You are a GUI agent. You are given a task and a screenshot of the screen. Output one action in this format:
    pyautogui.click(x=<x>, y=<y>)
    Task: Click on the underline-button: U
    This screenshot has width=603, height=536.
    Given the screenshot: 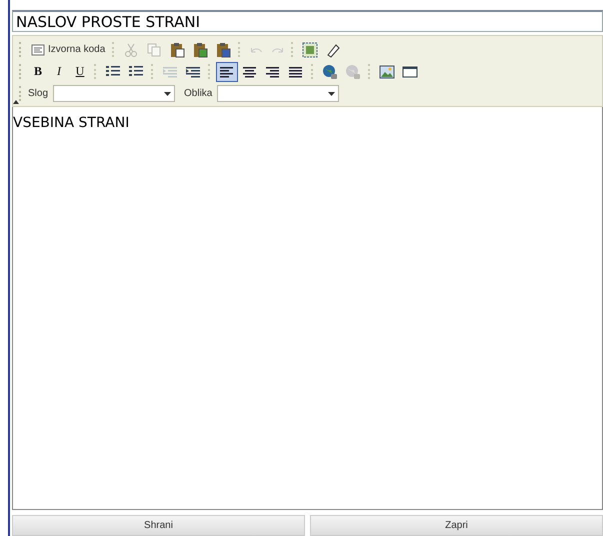 What is the action you would take?
    pyautogui.click(x=80, y=72)
    